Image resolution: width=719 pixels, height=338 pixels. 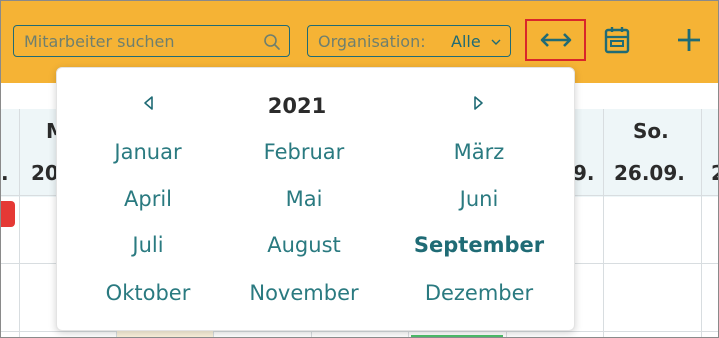 What do you see at coordinates (148, 152) in the screenshot?
I see `month-januar: Januar` at bounding box center [148, 152].